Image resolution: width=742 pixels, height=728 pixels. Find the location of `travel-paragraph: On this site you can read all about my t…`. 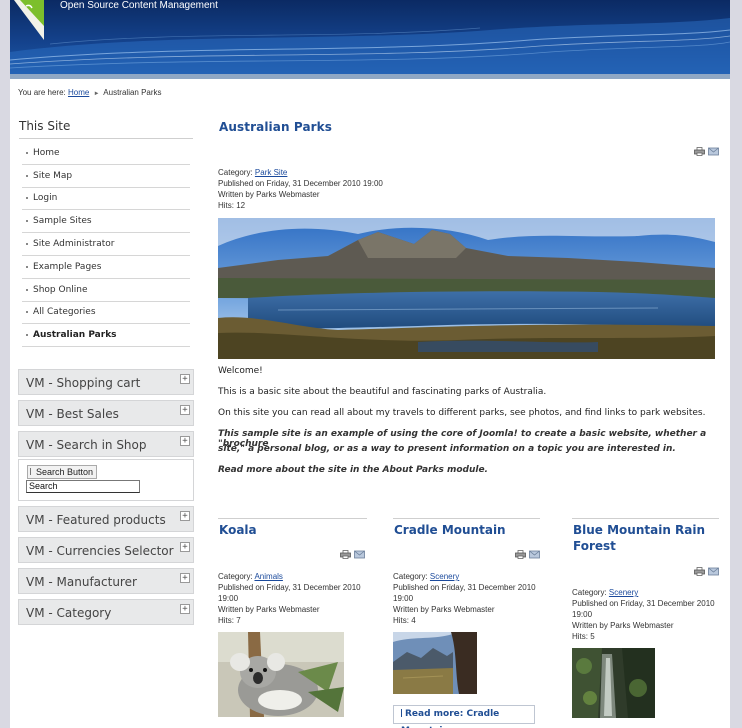

travel-paragraph: On this site you can read all about my t… is located at coordinates (462, 413).